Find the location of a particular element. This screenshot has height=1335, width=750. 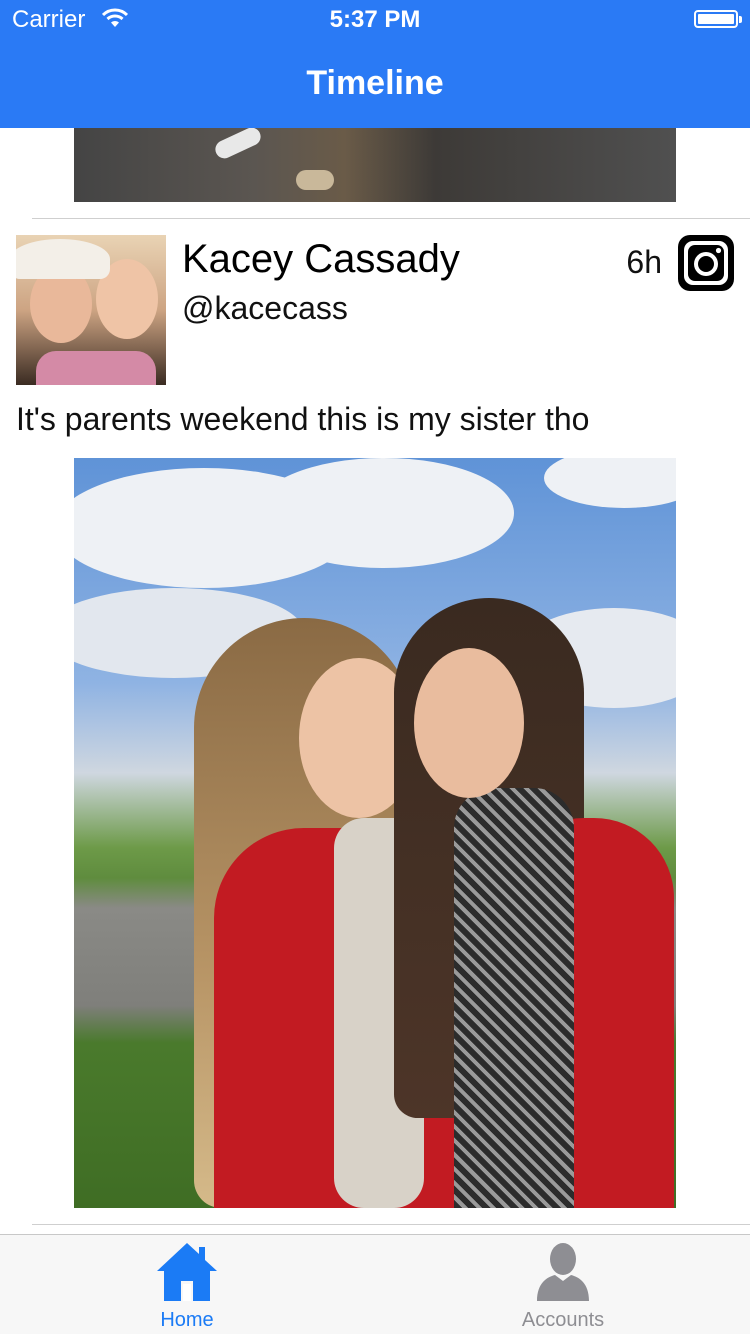

instagram-icon is located at coordinates (706, 263).